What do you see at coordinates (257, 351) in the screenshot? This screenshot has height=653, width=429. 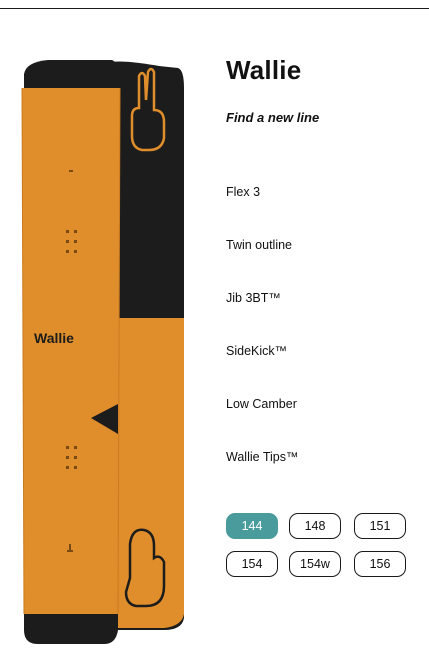 I see `feature-item-sidekick: SideKick™` at bounding box center [257, 351].